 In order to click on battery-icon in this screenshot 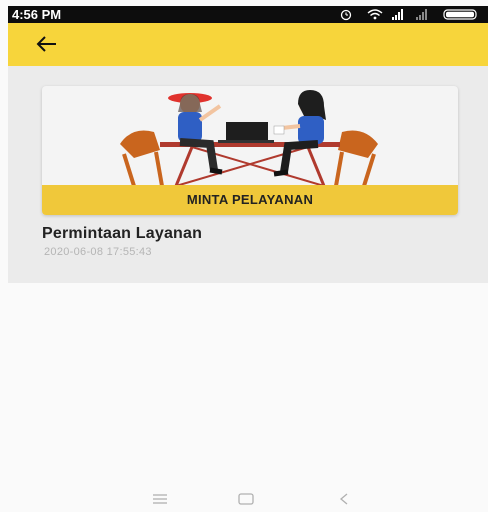, I will do `click(460, 14)`.